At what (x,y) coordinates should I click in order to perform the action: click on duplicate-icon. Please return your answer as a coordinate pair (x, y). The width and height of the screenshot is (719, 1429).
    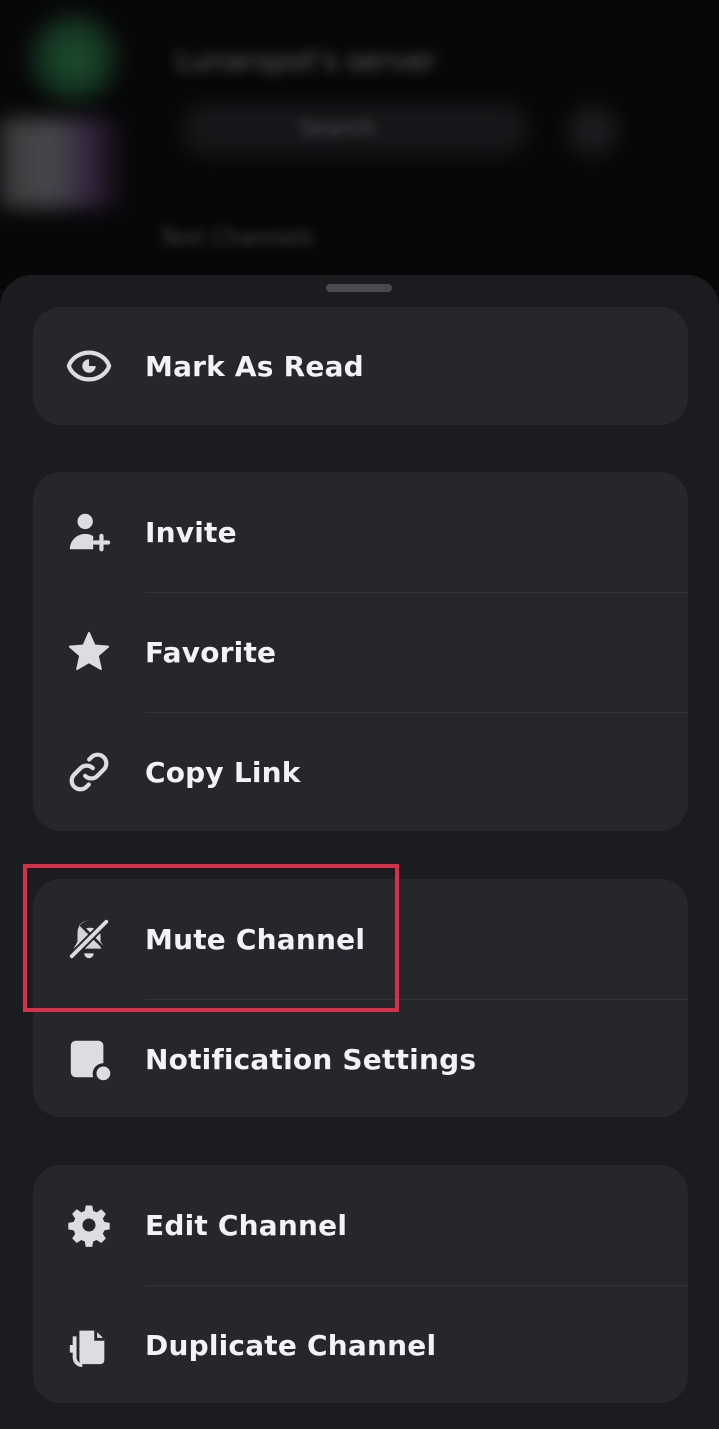
    Looking at the image, I should click on (89, 1345).